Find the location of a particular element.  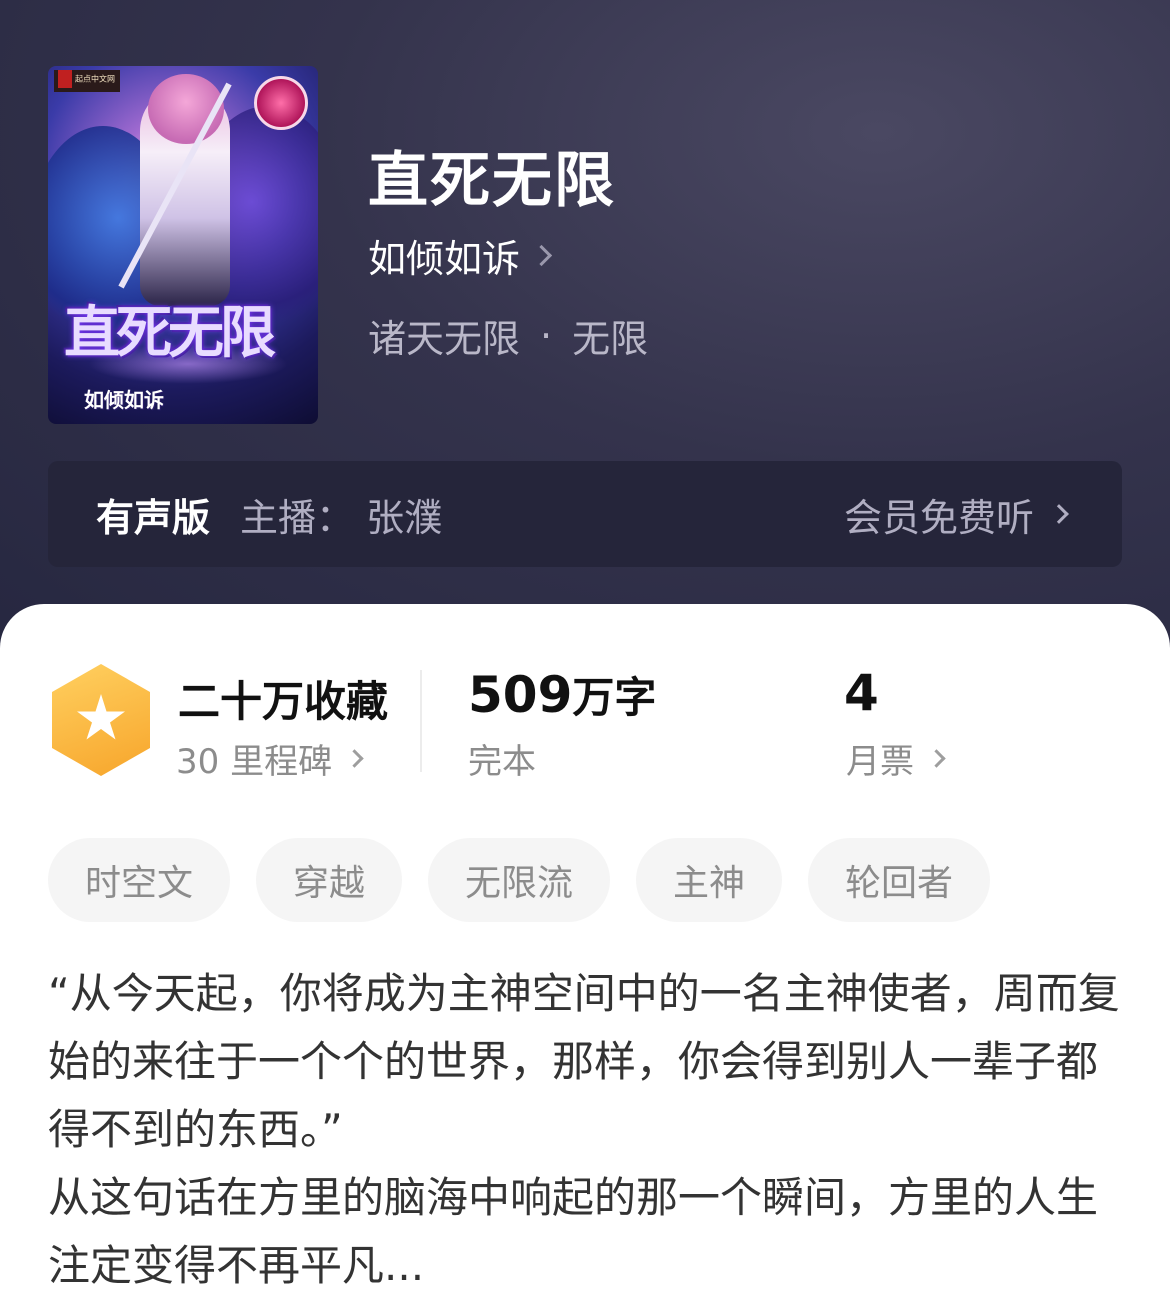

word-count-unit: 万字 is located at coordinates (614, 697).